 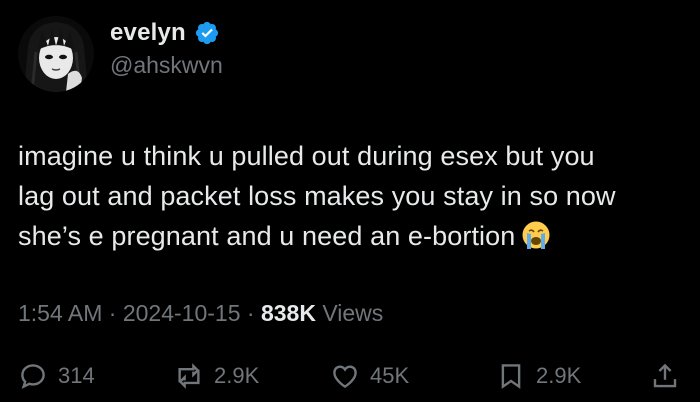 I want to click on action-bar: 314 2.9K 45K 2.9K, so click(x=350, y=376).